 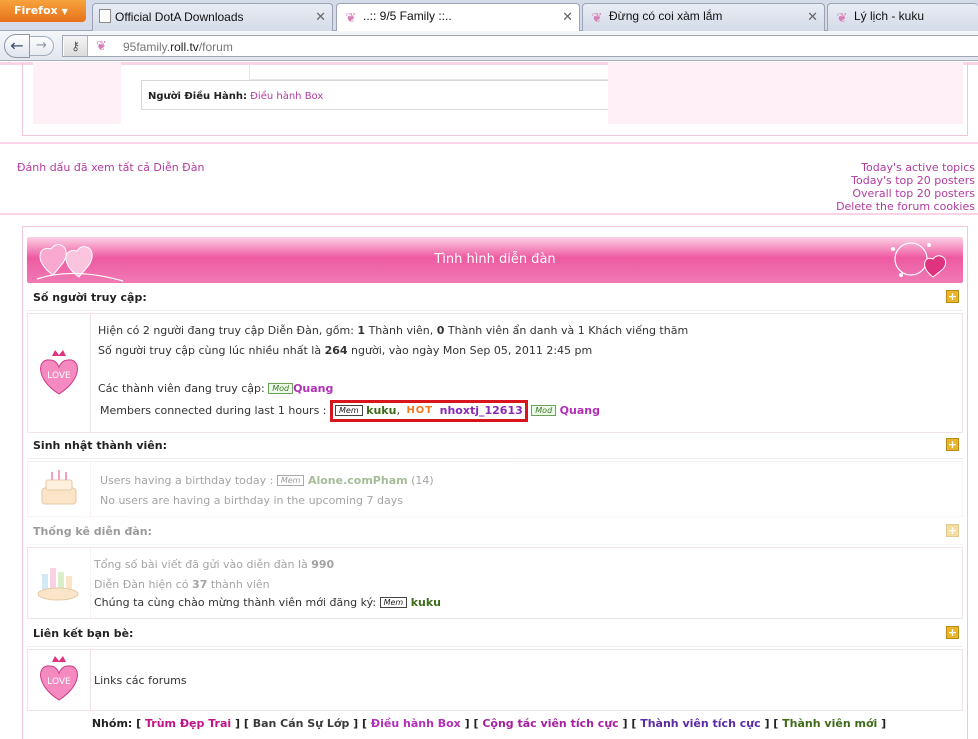 What do you see at coordinates (913, 193) in the screenshot?
I see `overall-top-posters-link: Overall top 20 posters` at bounding box center [913, 193].